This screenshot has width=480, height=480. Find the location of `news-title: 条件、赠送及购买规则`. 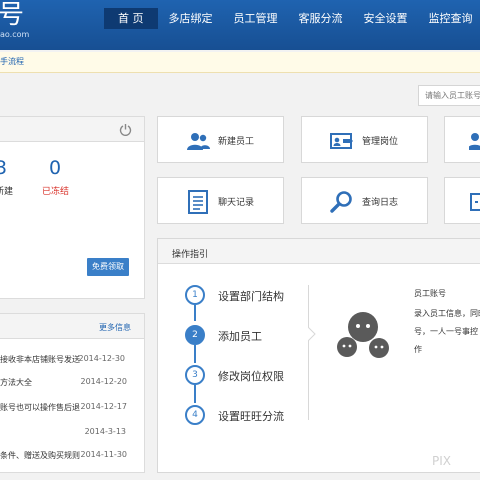

news-title: 条件、赠送及购买规则 is located at coordinates (40, 455).